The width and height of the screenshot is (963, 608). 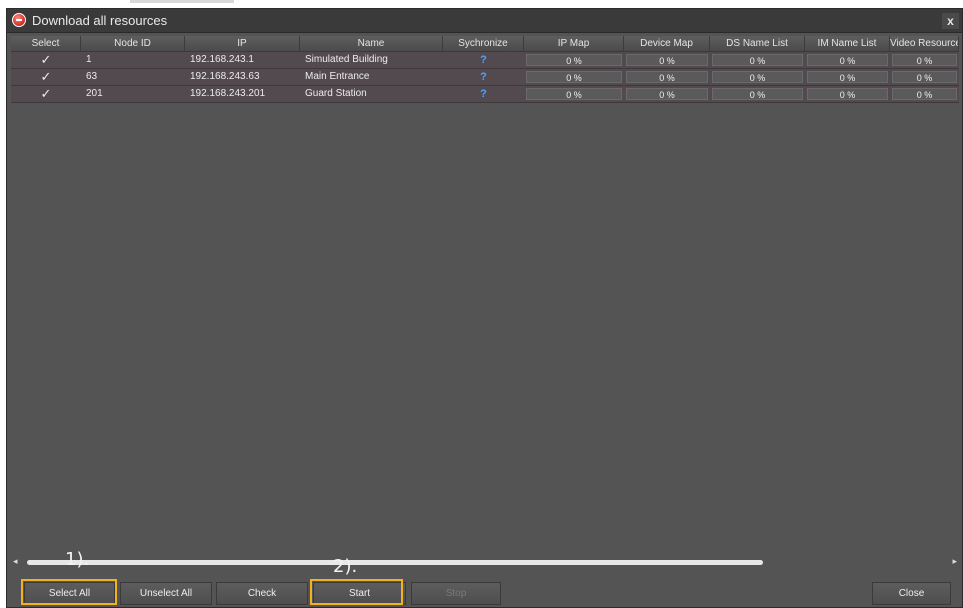 I want to click on start-button: Start, so click(x=359, y=593).